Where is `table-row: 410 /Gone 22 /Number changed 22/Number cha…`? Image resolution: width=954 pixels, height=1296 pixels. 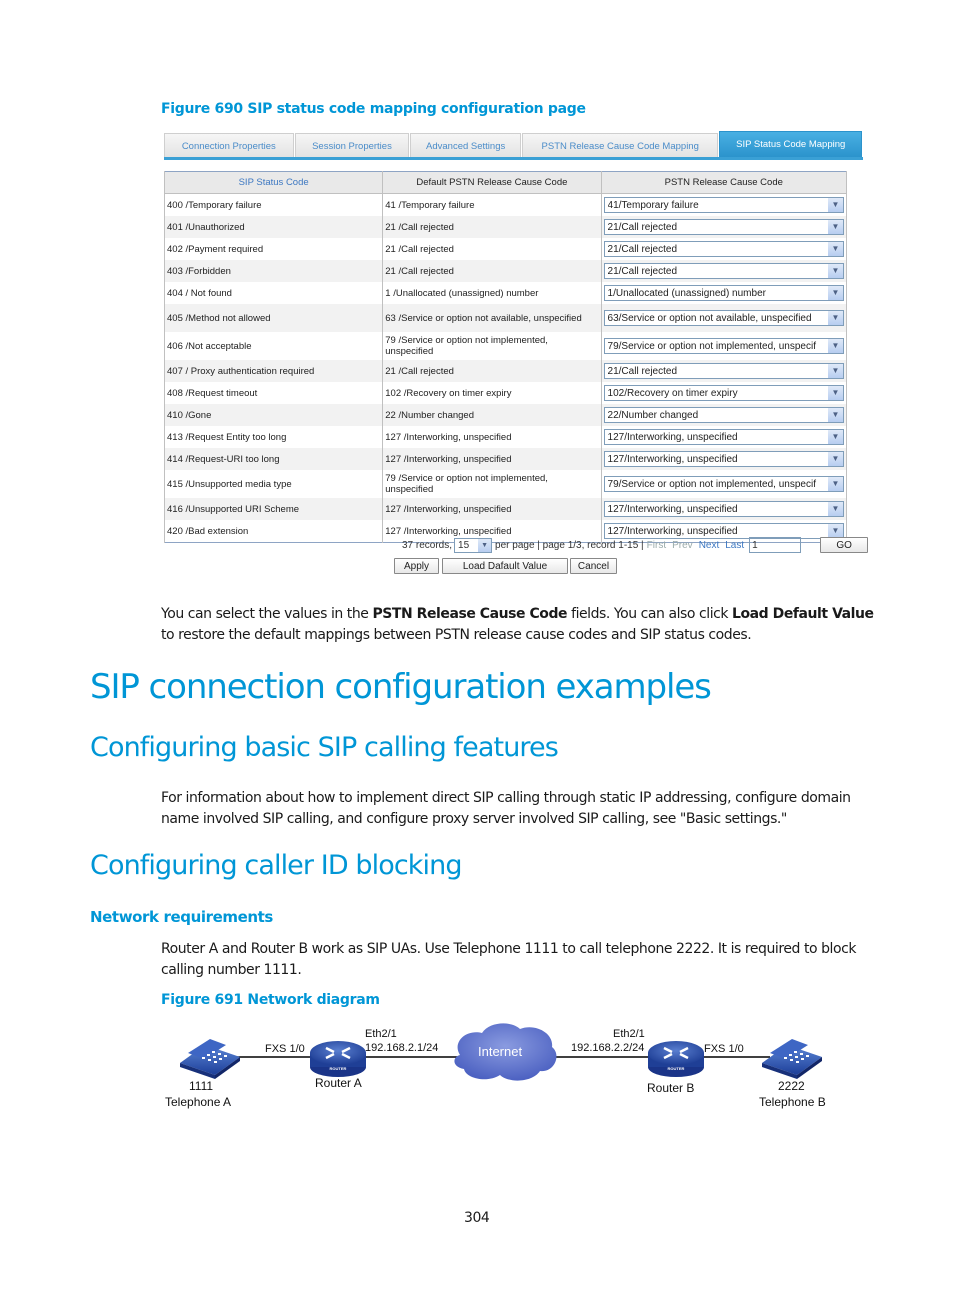 table-row: 410 /Gone 22 /Number changed 22/Number cha… is located at coordinates (505, 415).